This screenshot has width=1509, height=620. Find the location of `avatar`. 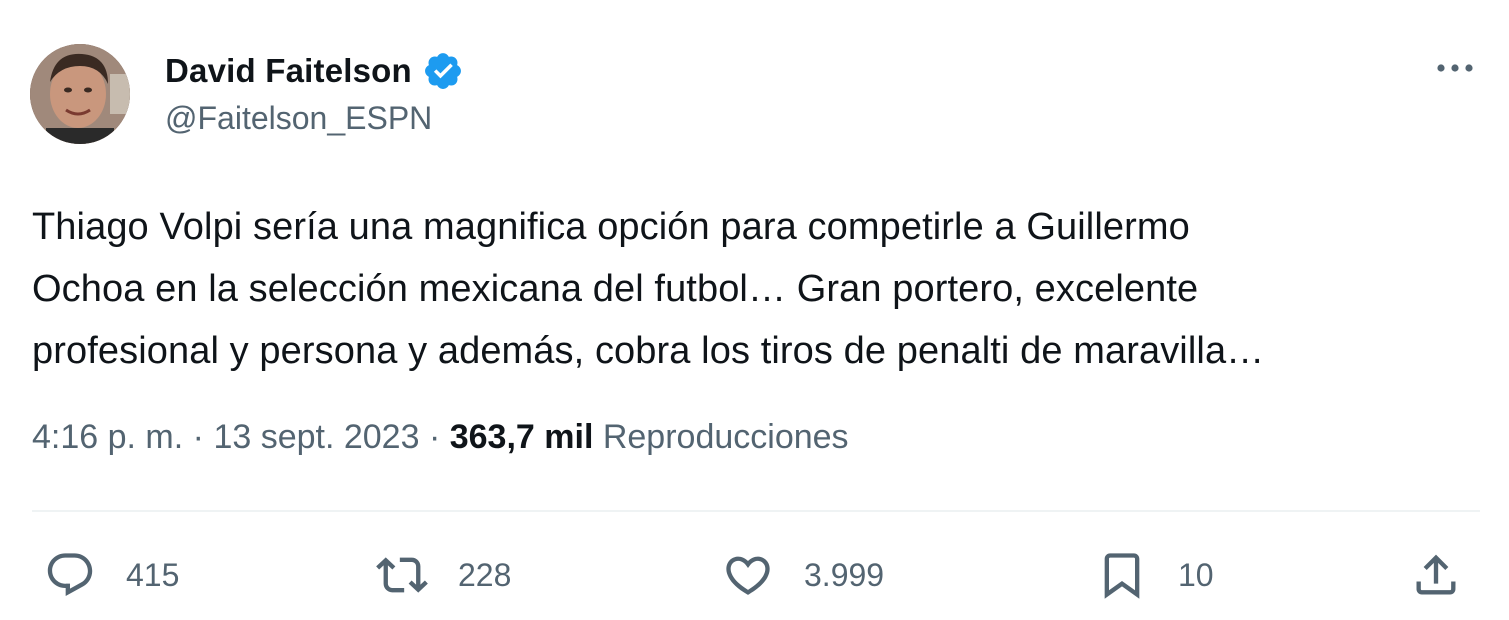

avatar is located at coordinates (80, 94).